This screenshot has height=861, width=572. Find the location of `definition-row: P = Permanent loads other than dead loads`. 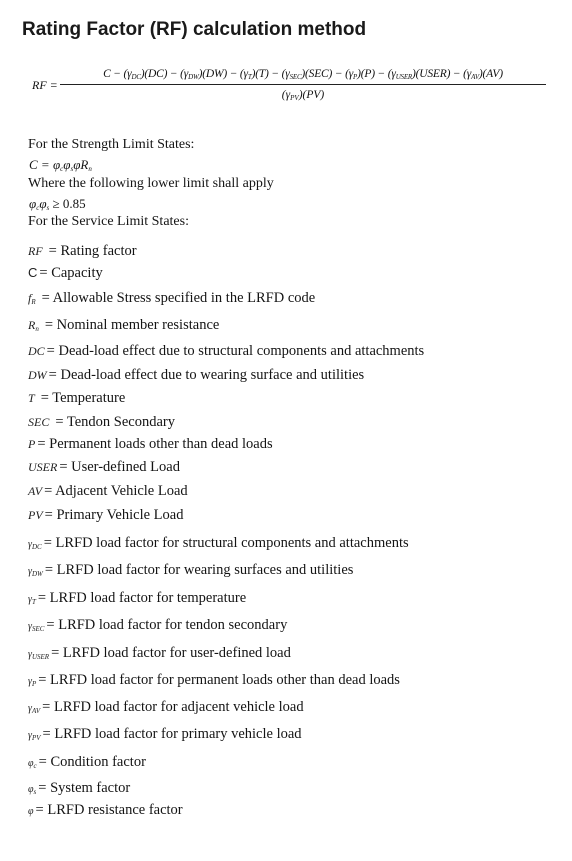

definition-row: P = Permanent loads other than dead loads is located at coordinates (150, 444).